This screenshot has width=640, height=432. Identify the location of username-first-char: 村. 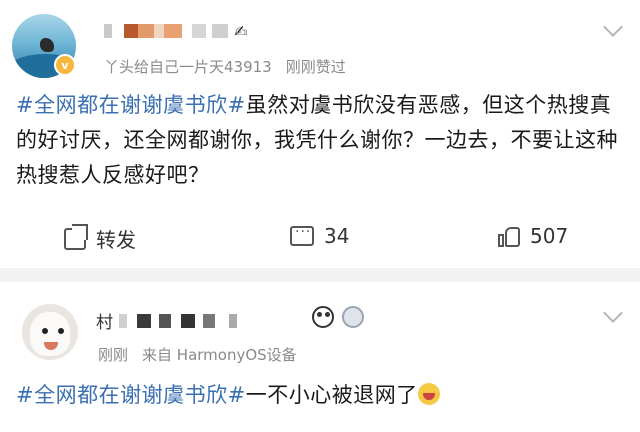
(104, 323).